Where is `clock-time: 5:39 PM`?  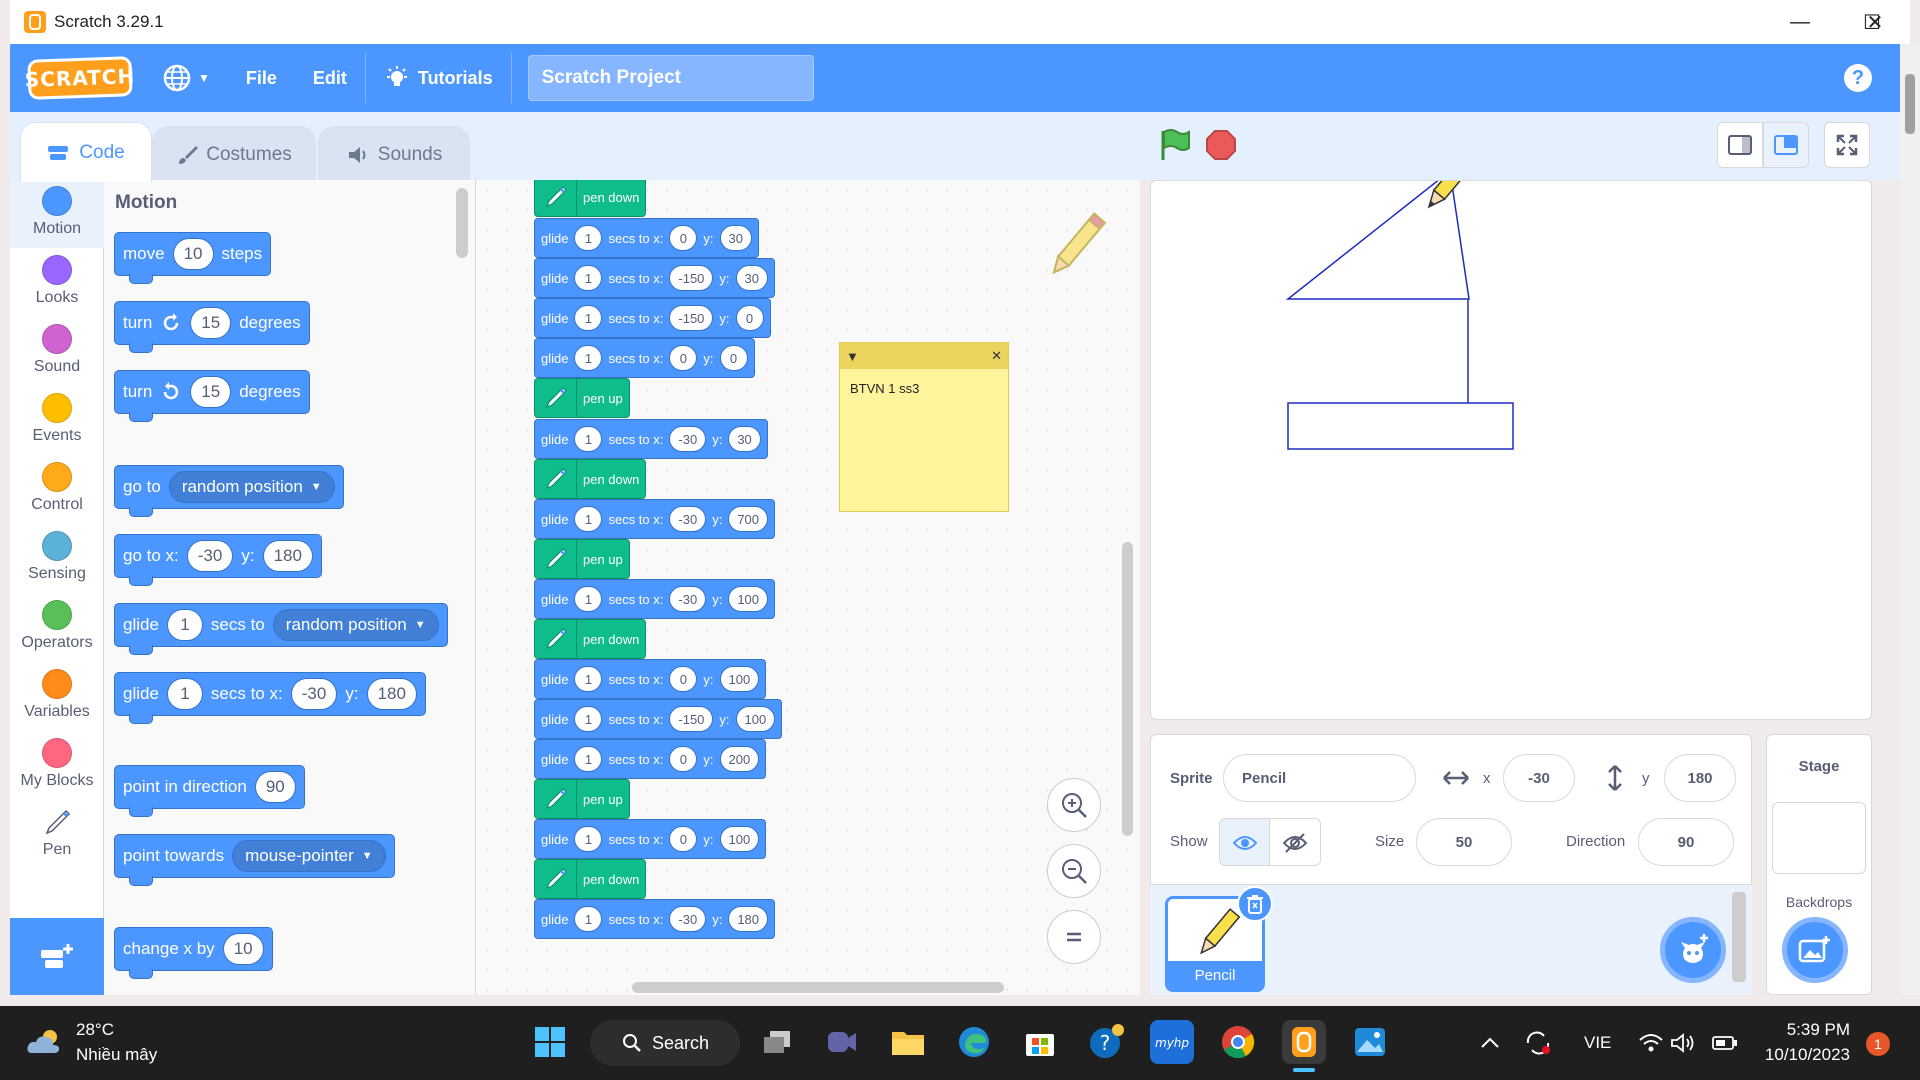
clock-time: 5:39 PM is located at coordinates (1805, 1030).